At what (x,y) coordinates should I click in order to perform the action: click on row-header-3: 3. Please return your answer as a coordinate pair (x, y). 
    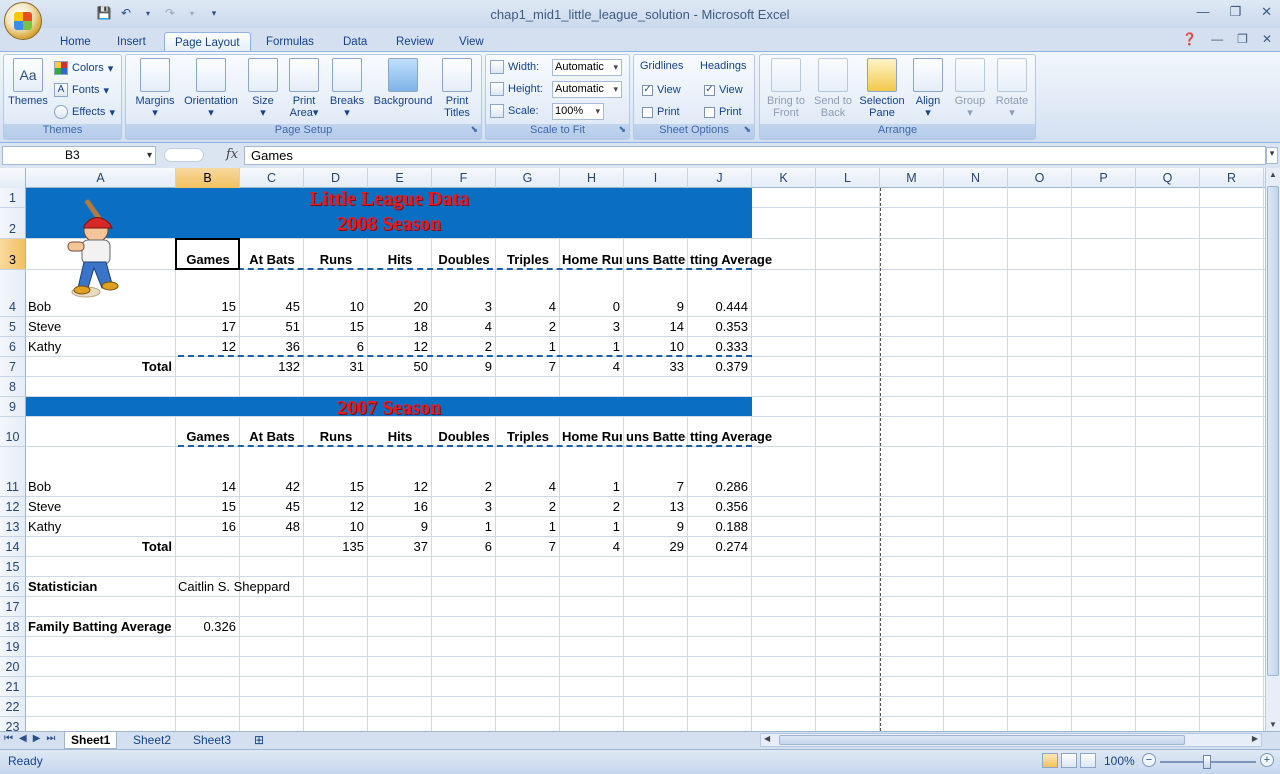
    Looking at the image, I should click on (13, 254).